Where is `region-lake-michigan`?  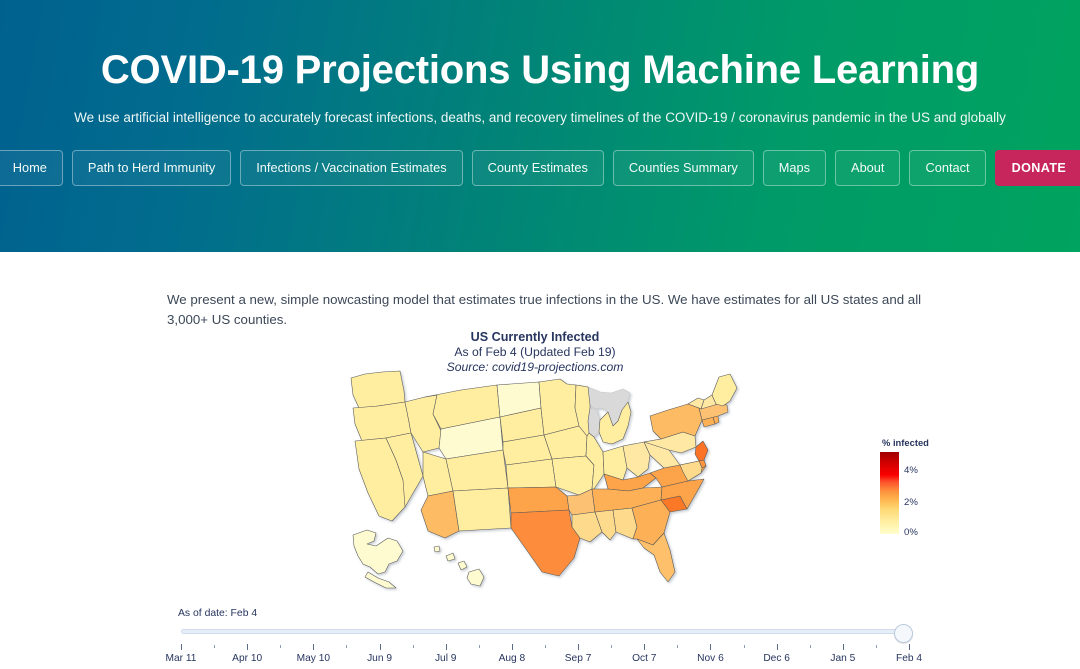 region-lake-michigan is located at coordinates (594, 422).